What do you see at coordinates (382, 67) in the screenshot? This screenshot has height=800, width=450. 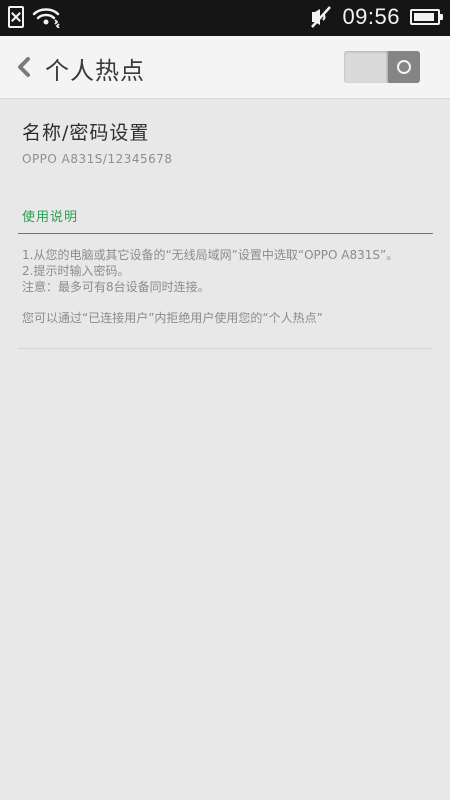 I see `hotspot-toggle-switch` at bounding box center [382, 67].